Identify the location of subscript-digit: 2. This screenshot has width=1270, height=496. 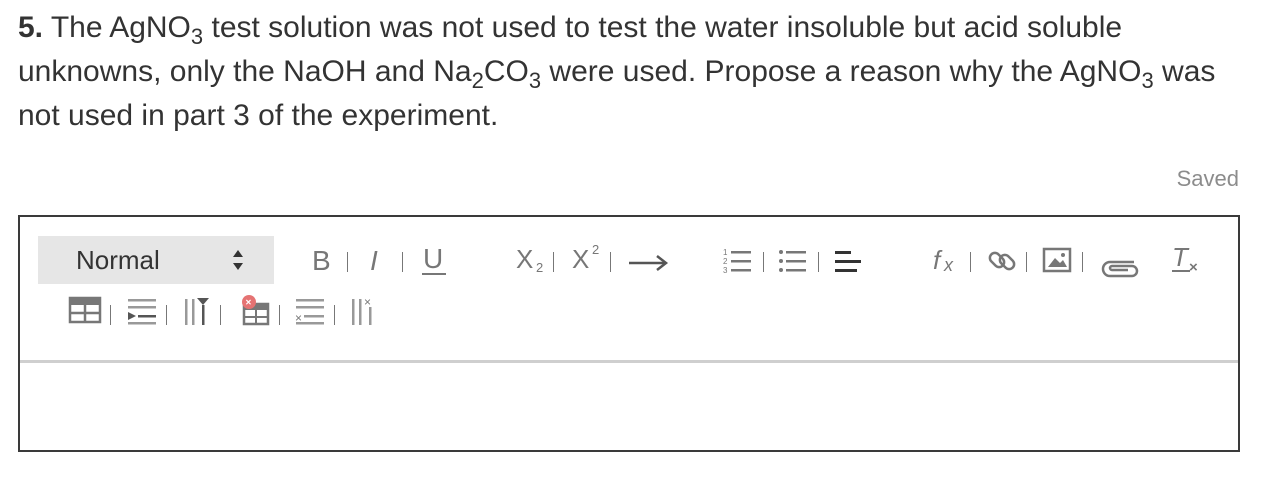
(477, 80).